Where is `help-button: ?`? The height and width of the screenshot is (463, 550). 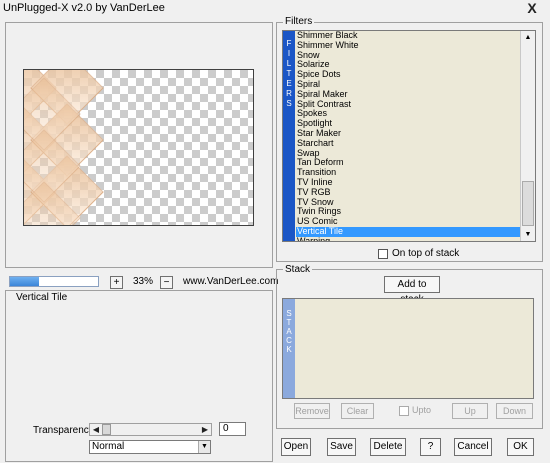
help-button: ? is located at coordinates (430, 447).